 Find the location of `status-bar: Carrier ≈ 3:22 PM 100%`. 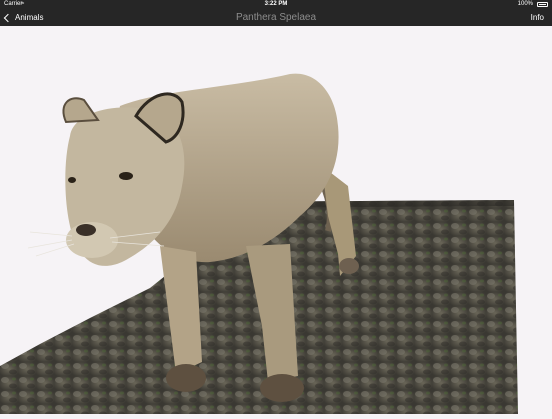

status-bar: Carrier ≈ 3:22 PM 100% is located at coordinates (276, 4).